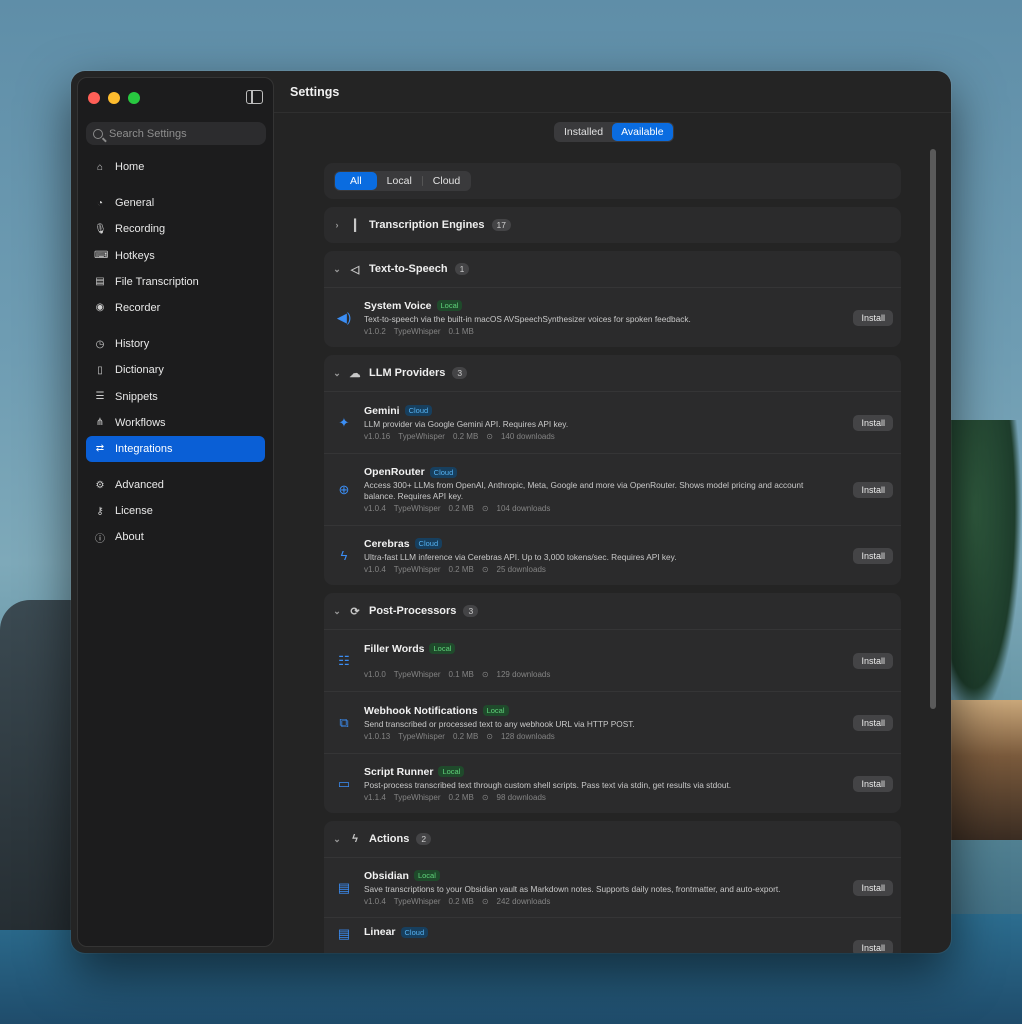 The image size is (1022, 1024). What do you see at coordinates (344, 660) in the screenshot?
I see `text-filter-icon: ☷` at bounding box center [344, 660].